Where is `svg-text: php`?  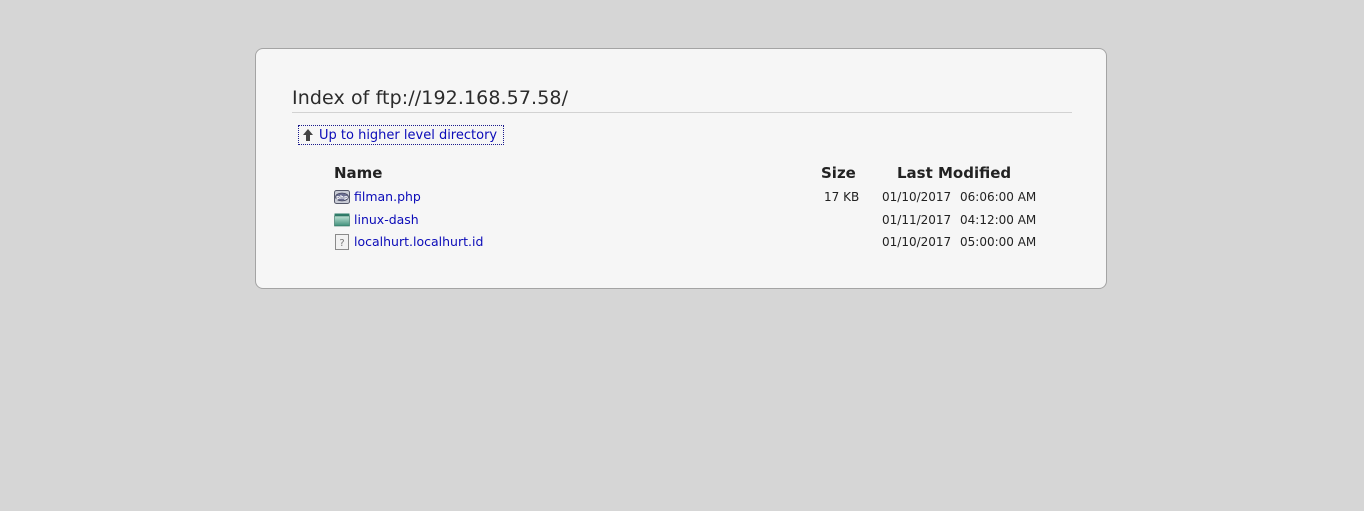
svg-text: php is located at coordinates (342, 198).